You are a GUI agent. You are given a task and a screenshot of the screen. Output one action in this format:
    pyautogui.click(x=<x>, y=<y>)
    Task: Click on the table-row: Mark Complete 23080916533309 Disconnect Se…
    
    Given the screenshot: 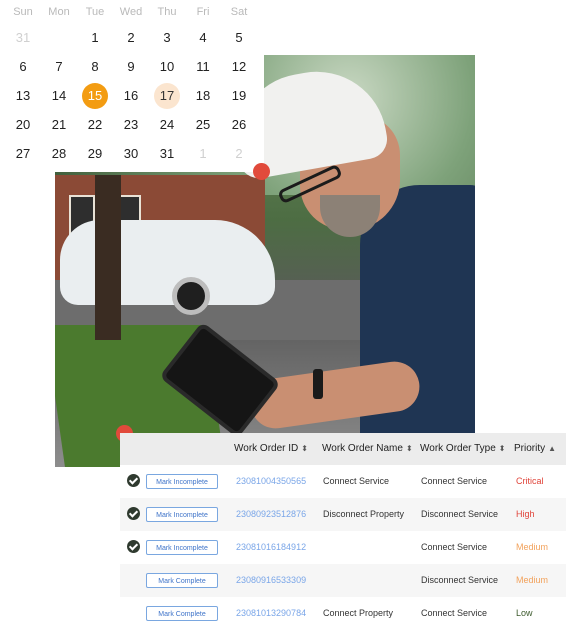 What is the action you would take?
    pyautogui.click(x=343, y=580)
    